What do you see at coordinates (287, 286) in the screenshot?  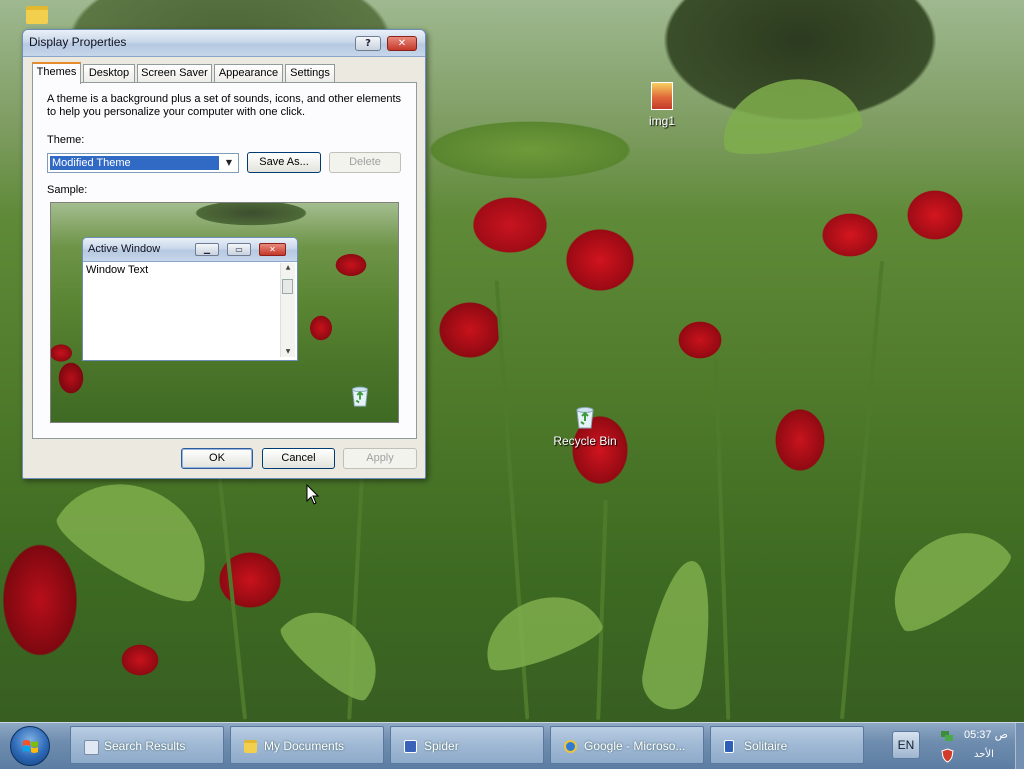 I see `scroll-thumb` at bounding box center [287, 286].